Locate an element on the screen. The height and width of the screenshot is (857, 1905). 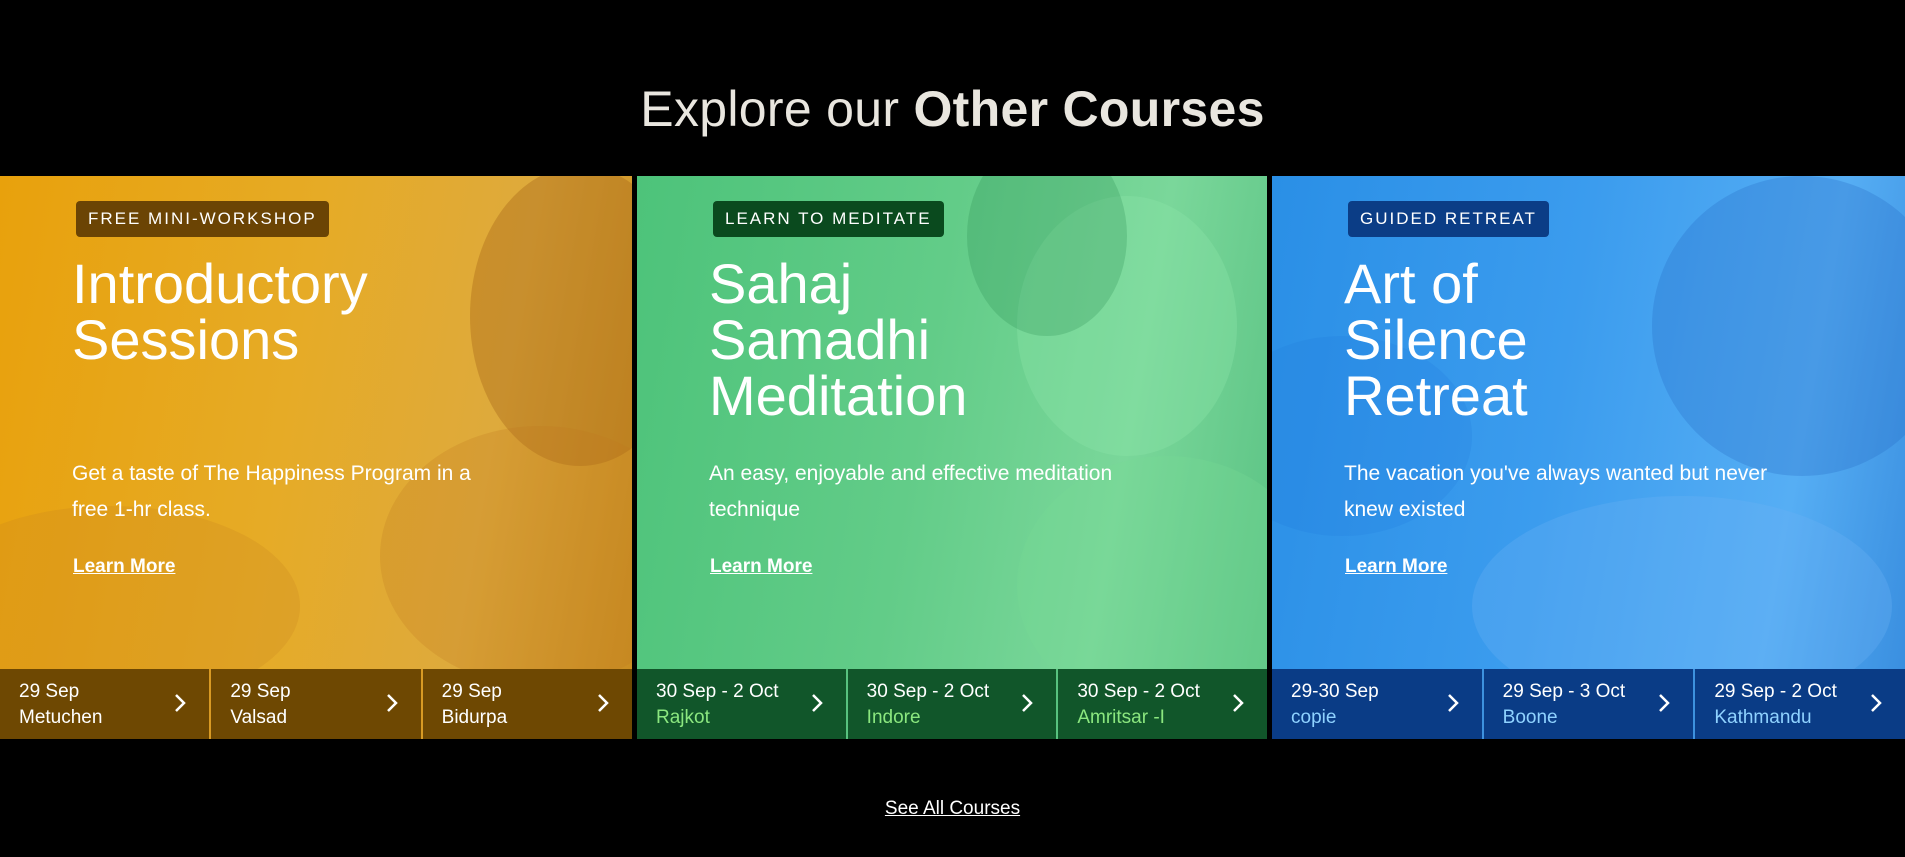
see-all-courses-link: See All Courses is located at coordinates (952, 808).